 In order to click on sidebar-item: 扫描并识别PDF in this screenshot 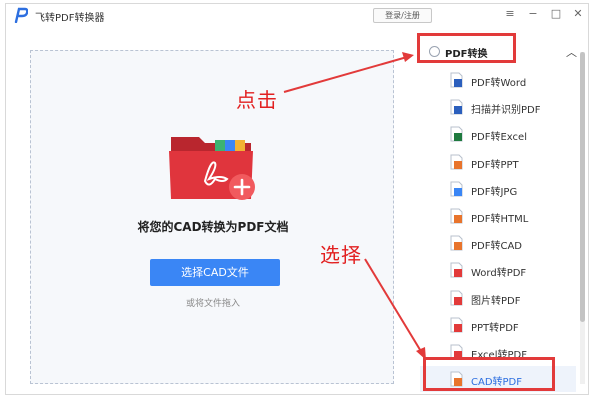, I will do `click(498, 107)`.